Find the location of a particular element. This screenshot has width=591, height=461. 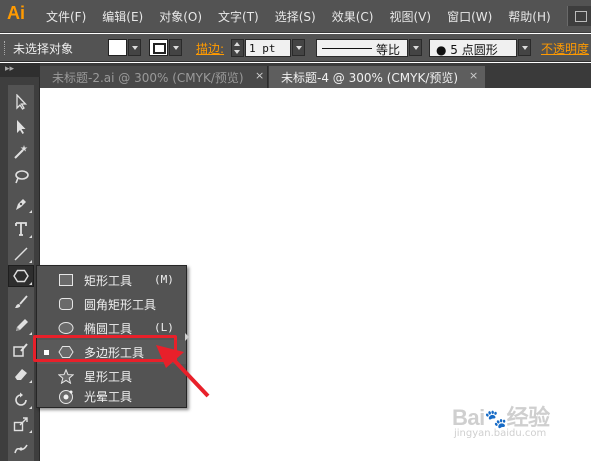

polygon-tool is located at coordinates (21, 276).